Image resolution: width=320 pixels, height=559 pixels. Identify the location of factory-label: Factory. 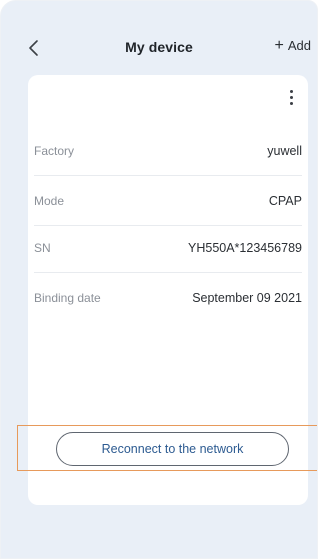
(54, 150).